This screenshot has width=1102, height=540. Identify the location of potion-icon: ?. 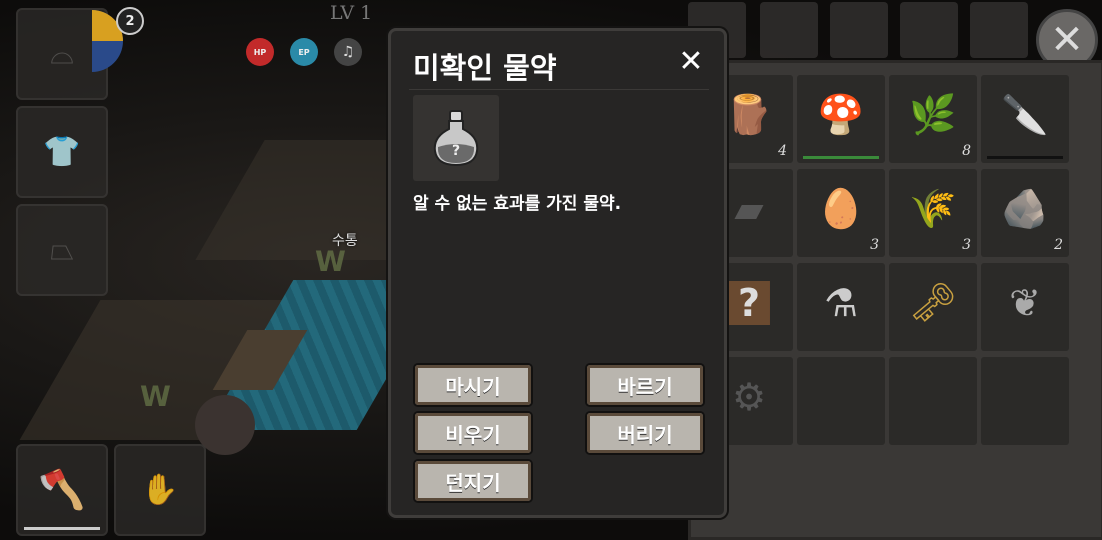
(456, 138).